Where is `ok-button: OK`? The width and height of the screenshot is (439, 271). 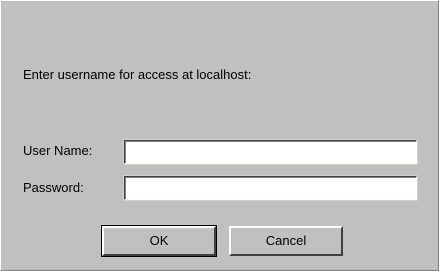
ok-button: OK is located at coordinates (159, 241).